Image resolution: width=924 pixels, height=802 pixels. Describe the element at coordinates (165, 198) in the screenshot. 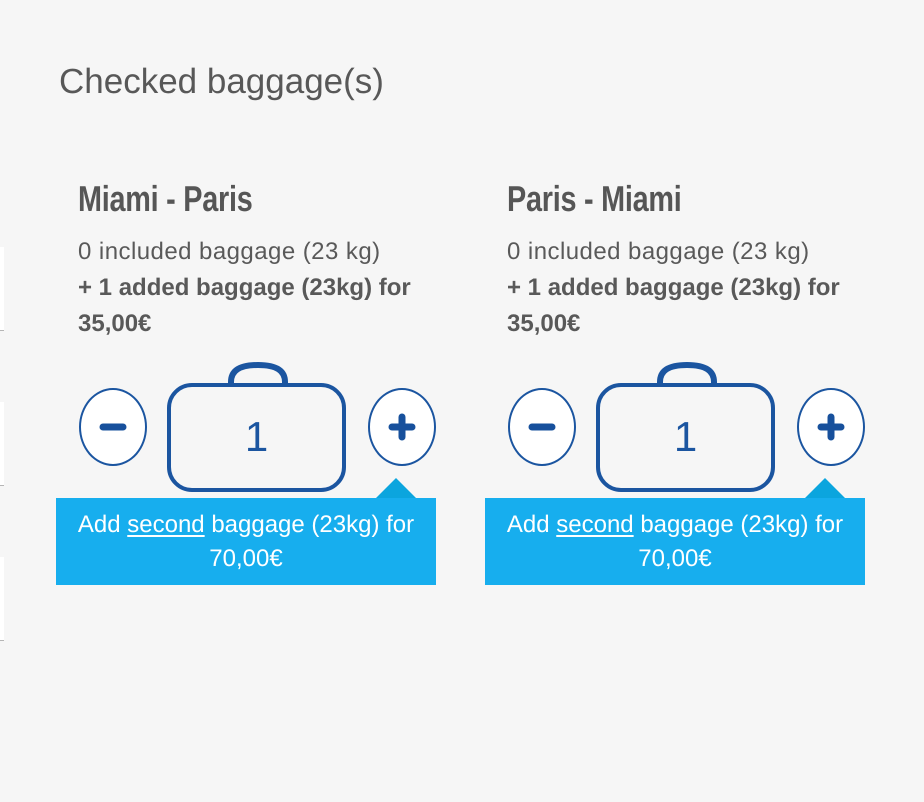

I see `route-title: Miami - Paris` at that location.